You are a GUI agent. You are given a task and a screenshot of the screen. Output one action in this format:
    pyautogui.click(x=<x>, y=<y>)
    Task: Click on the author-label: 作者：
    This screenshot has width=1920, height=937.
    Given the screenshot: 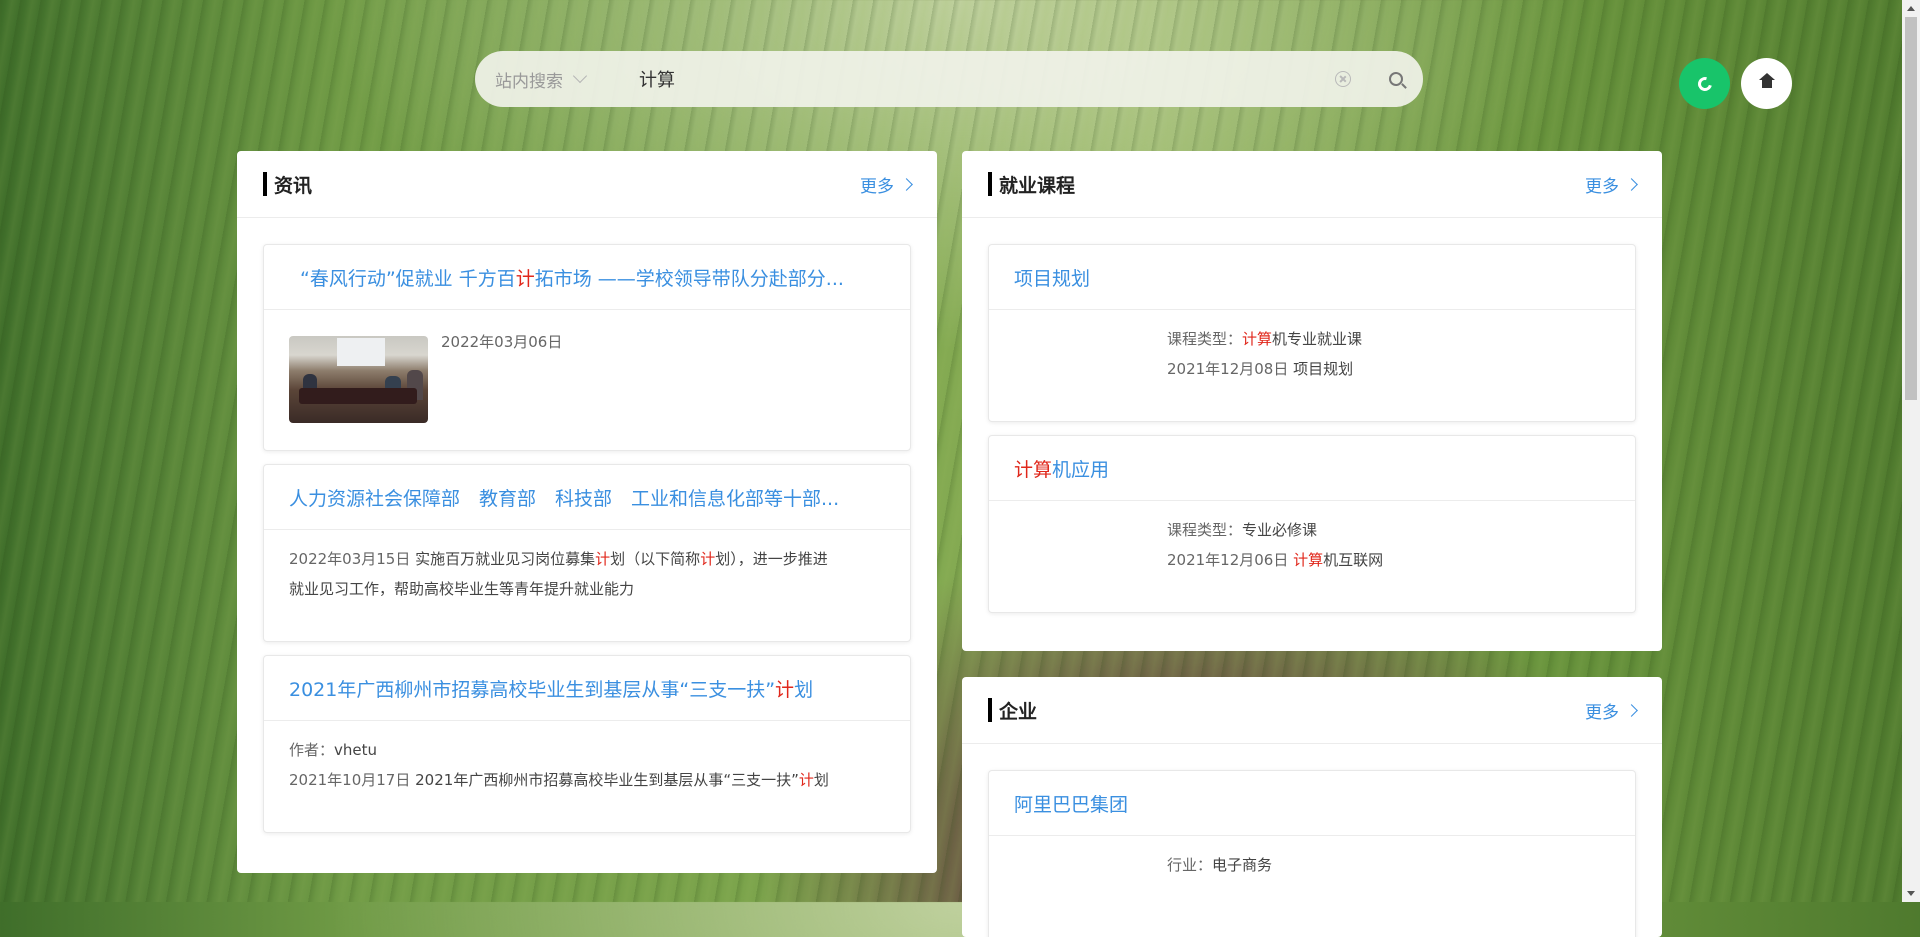 What is the action you would take?
    pyautogui.click(x=312, y=750)
    